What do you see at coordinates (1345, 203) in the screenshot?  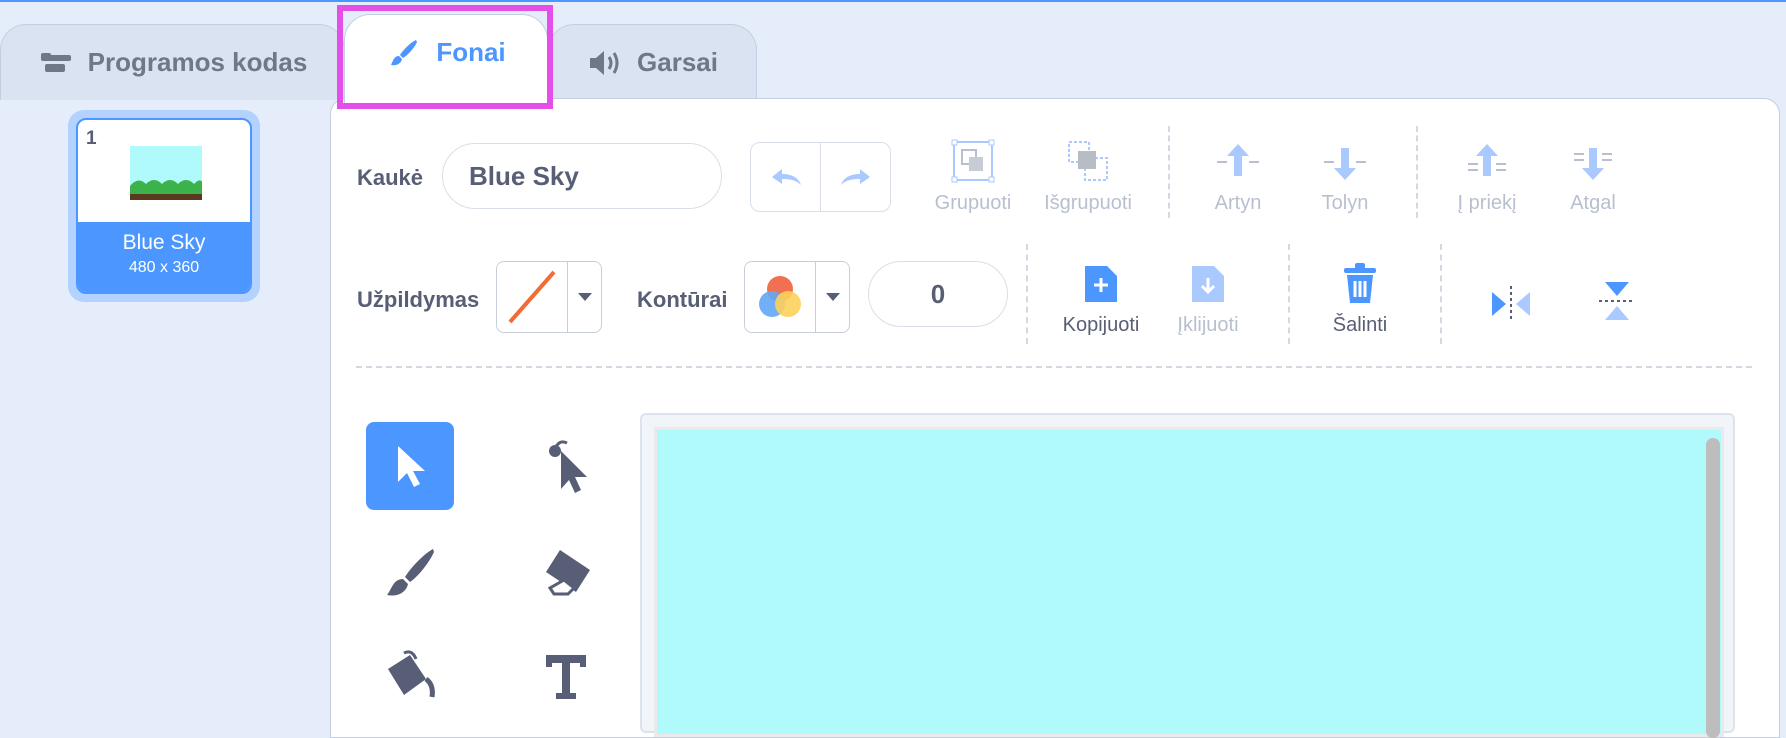 I see `backward-label: Tolyn` at bounding box center [1345, 203].